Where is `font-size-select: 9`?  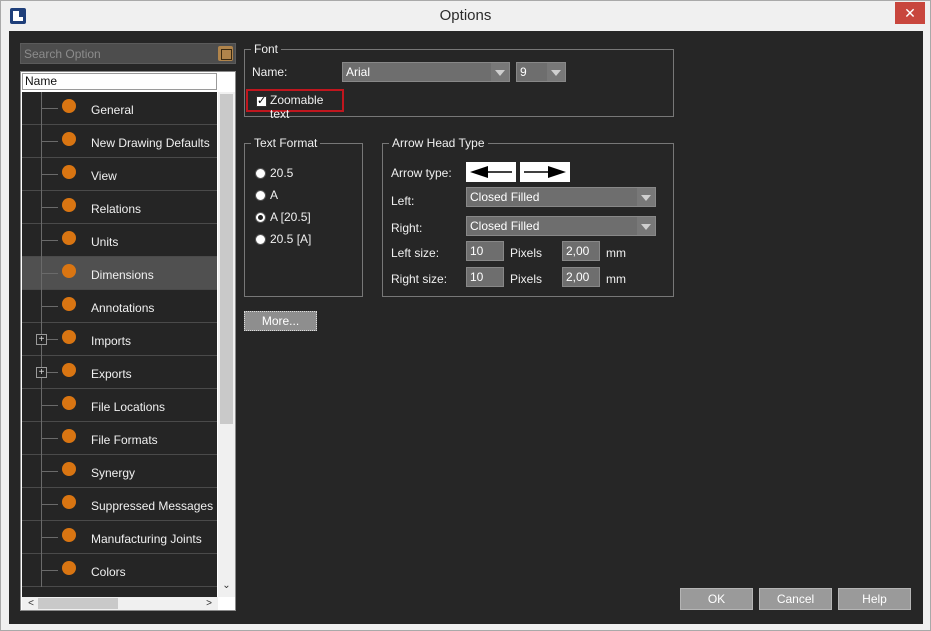 font-size-select: 9 is located at coordinates (541, 72).